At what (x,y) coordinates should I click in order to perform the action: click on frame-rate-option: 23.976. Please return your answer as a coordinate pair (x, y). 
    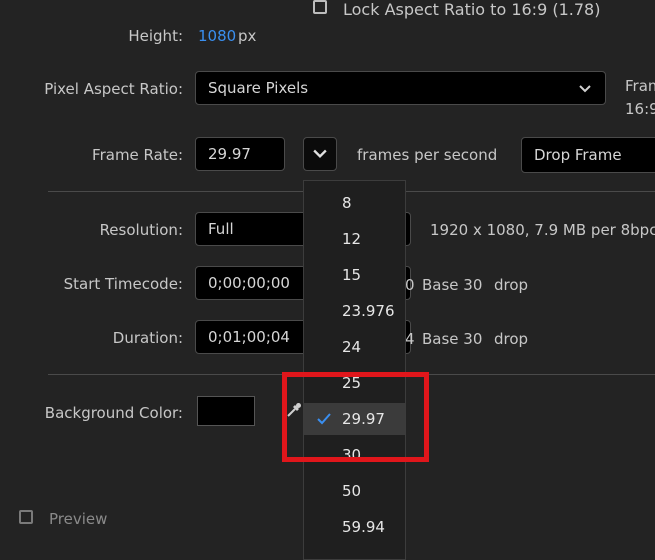
    Looking at the image, I should click on (354, 311).